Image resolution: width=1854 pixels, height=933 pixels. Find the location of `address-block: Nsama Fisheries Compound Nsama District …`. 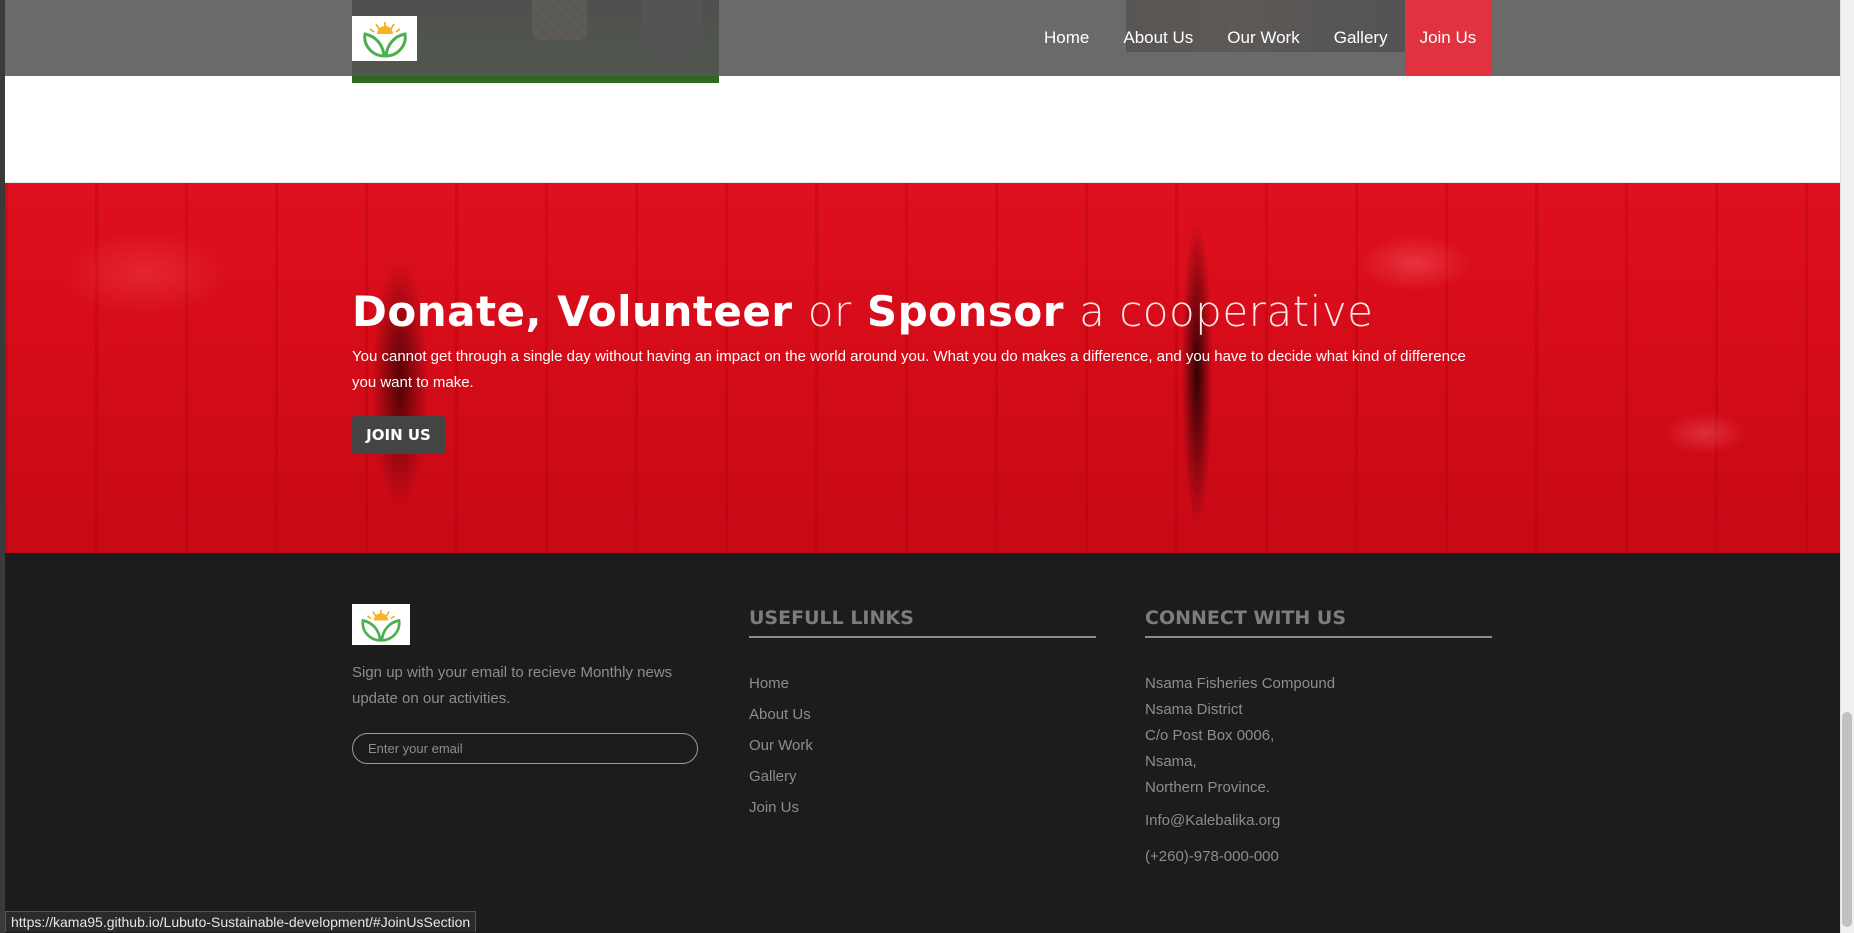

address-block: Nsama Fisheries Compound Nsama District … is located at coordinates (1240, 736).